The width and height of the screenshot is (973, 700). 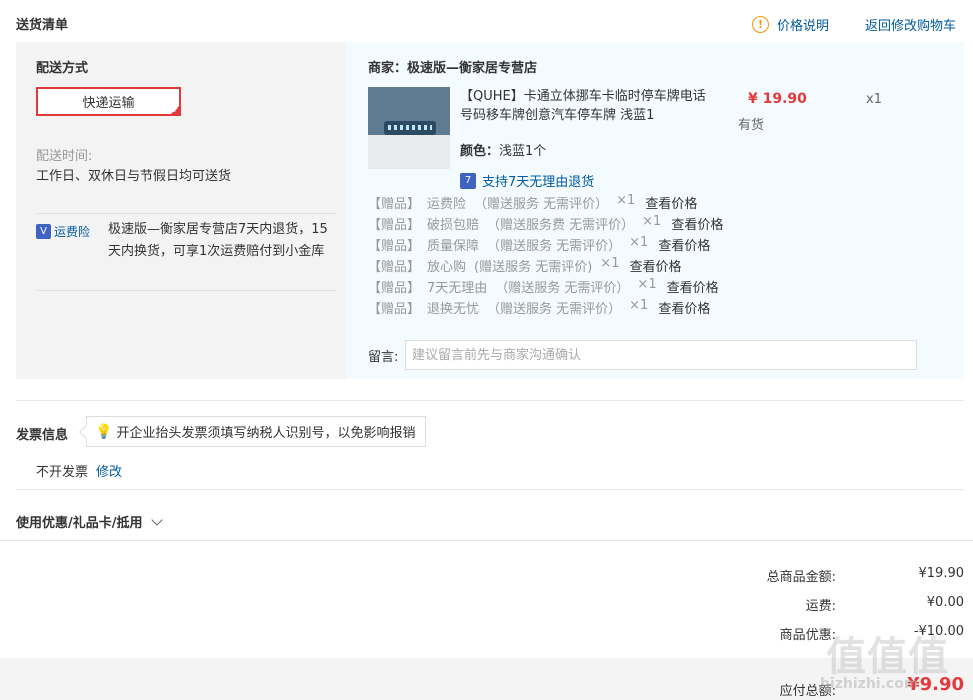 What do you see at coordinates (62, 472) in the screenshot?
I see `invoice-value: 不开发票` at bounding box center [62, 472].